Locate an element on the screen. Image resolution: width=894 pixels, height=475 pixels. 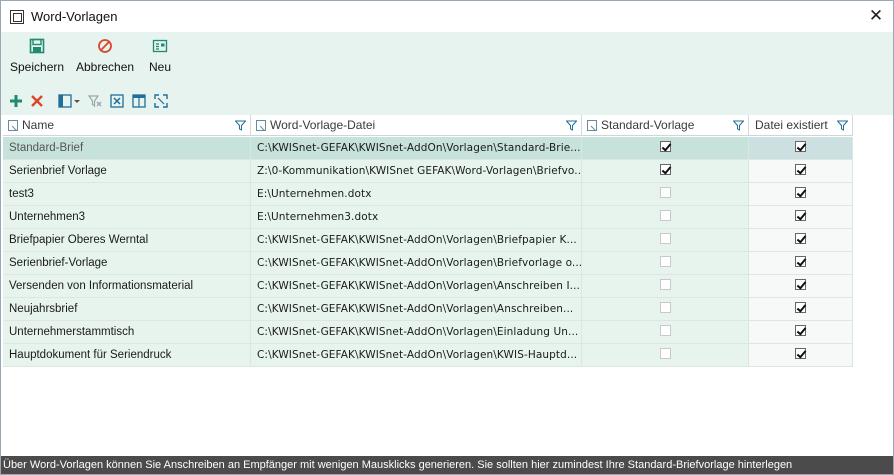
layout-icon is located at coordinates (139, 101).